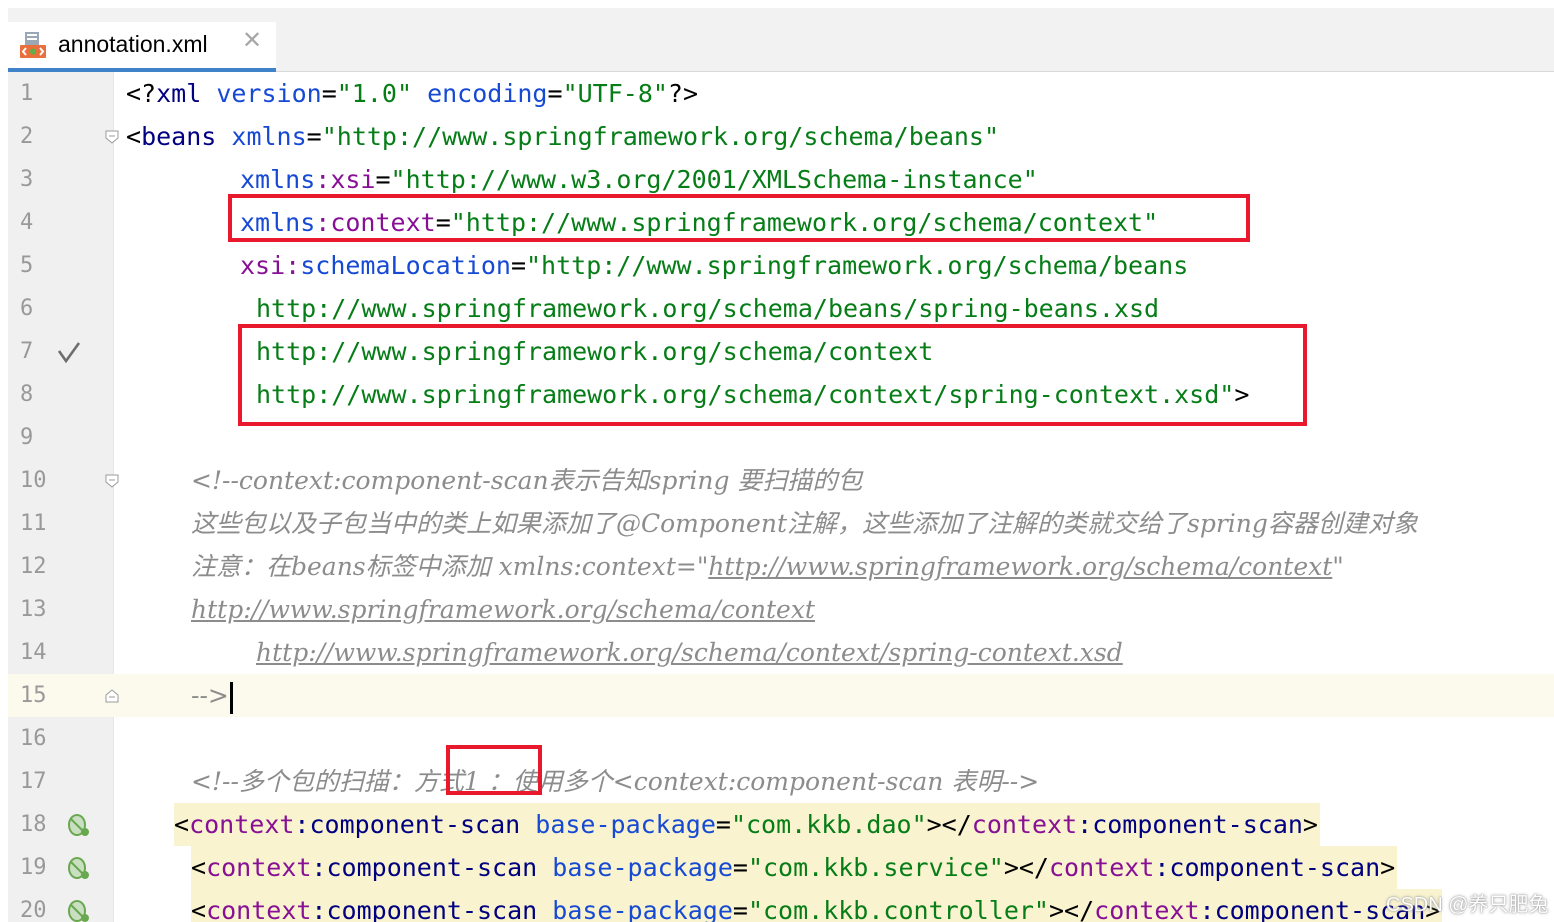  What do you see at coordinates (27, 394) in the screenshot?
I see `line-number: 8` at bounding box center [27, 394].